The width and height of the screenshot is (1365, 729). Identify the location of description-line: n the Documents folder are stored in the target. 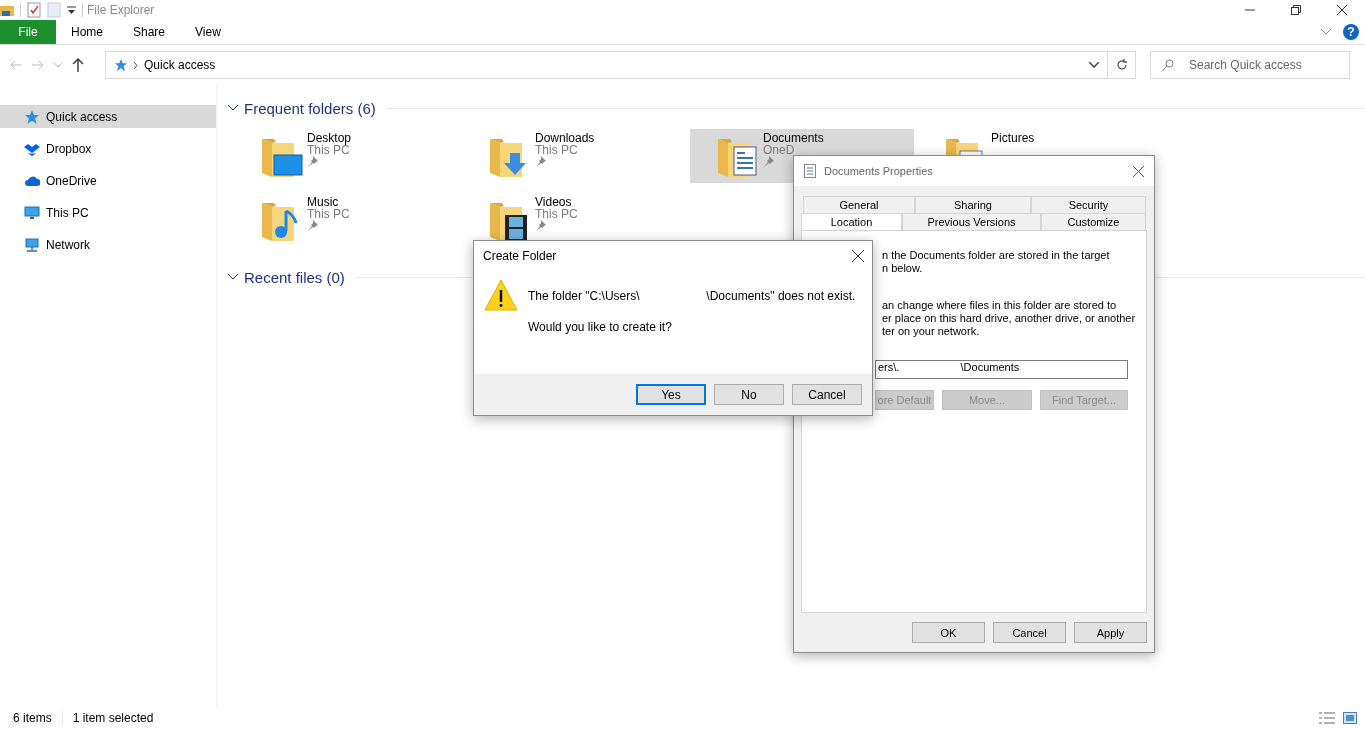
(996, 255).